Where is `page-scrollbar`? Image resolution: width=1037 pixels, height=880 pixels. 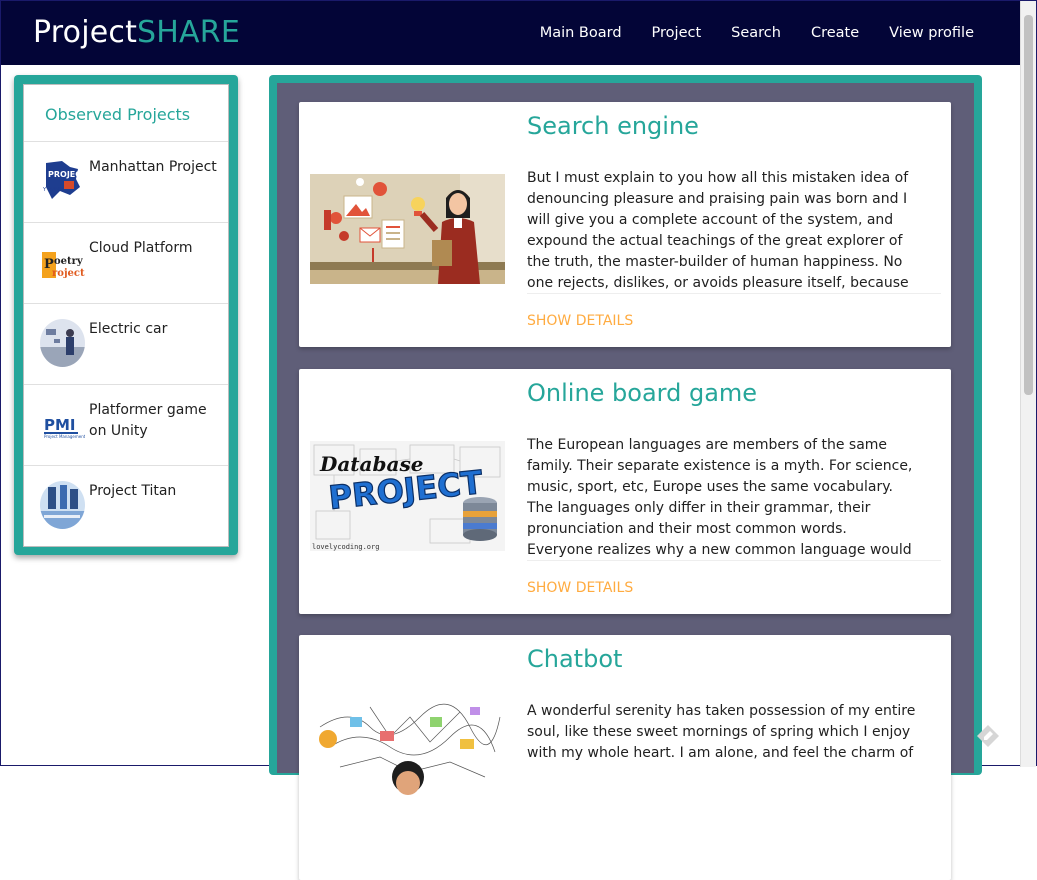
page-scrollbar is located at coordinates (1028, 384).